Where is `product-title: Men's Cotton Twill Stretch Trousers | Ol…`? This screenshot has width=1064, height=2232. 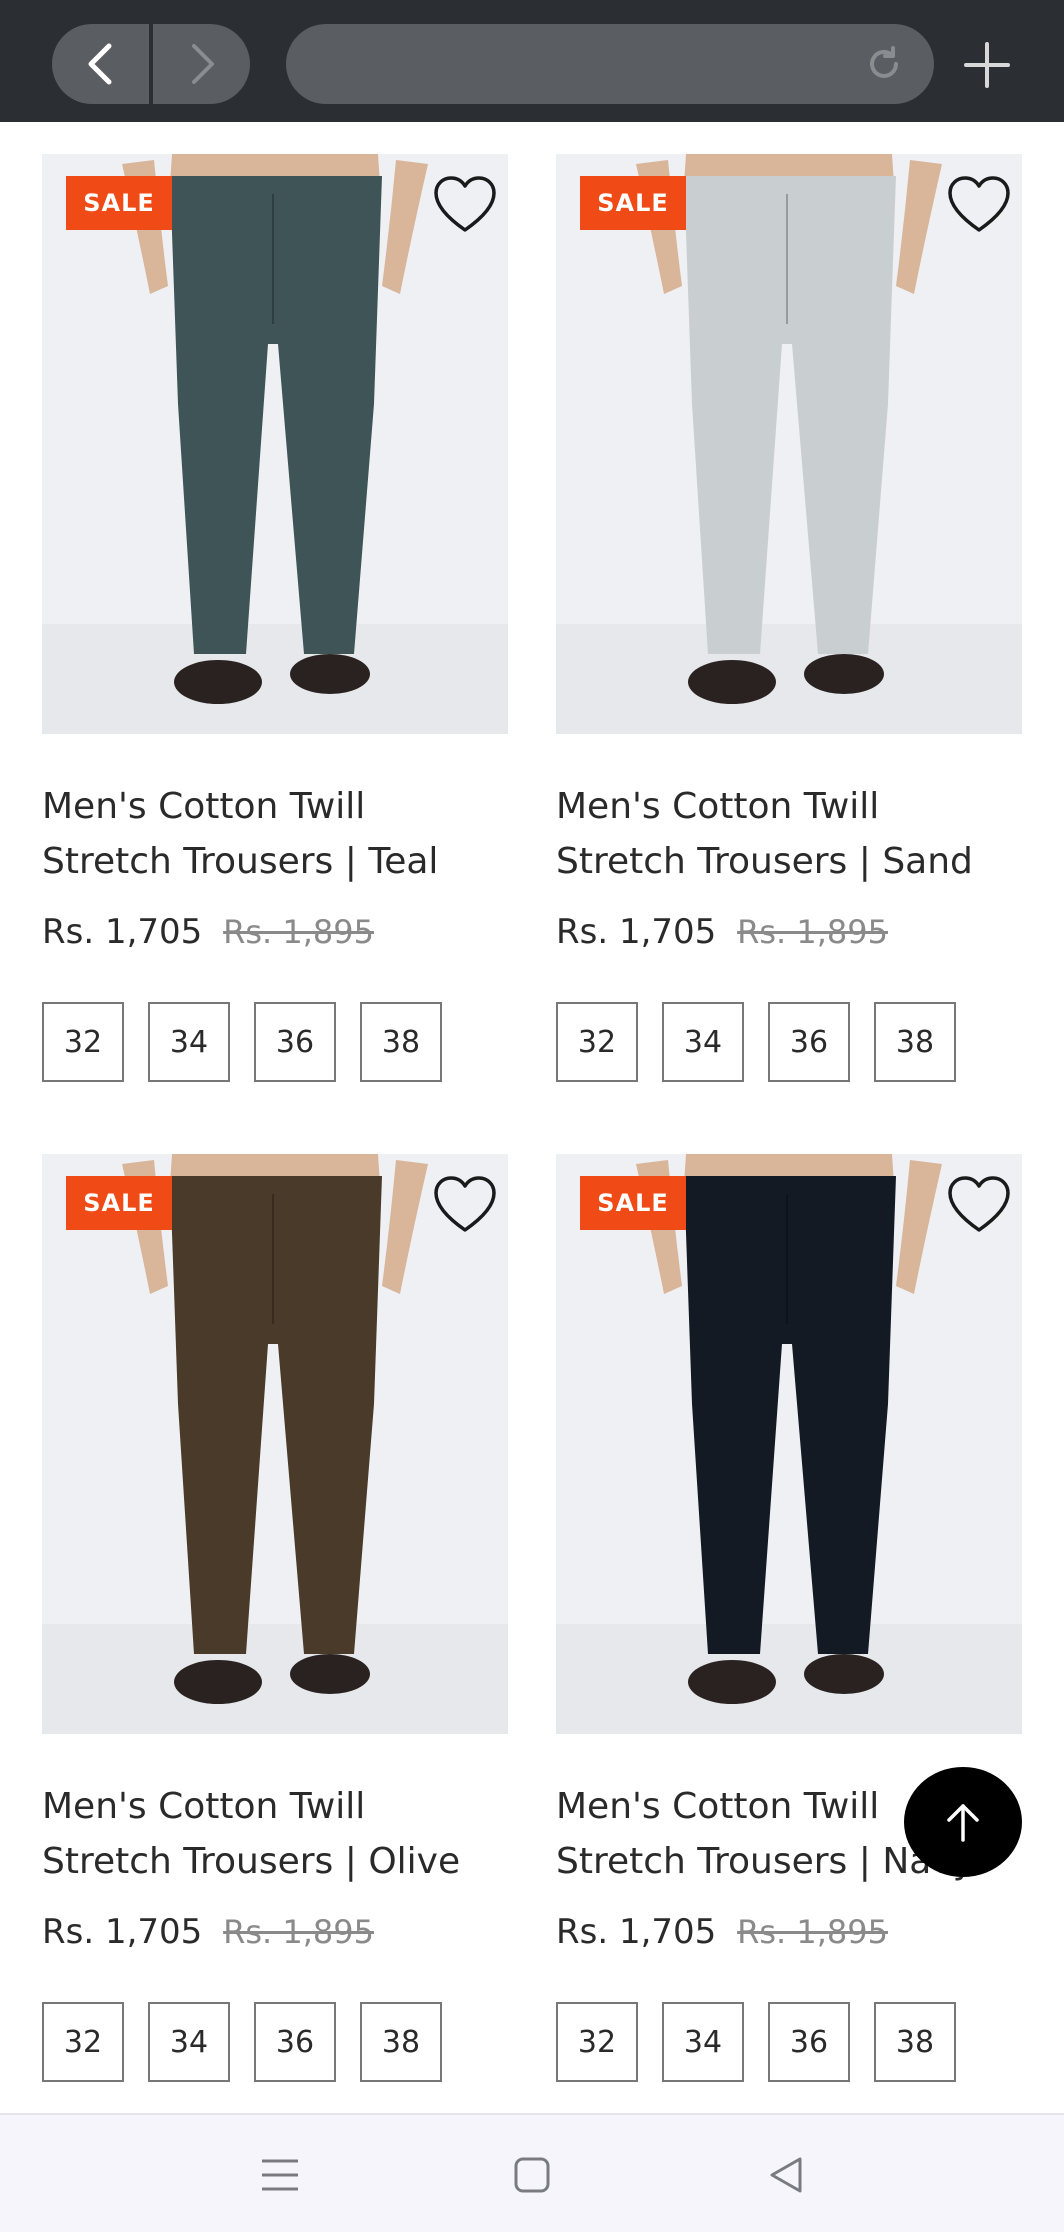
product-title: Men's Cotton Twill Stretch Trousers | Ol… is located at coordinates (282, 1834).